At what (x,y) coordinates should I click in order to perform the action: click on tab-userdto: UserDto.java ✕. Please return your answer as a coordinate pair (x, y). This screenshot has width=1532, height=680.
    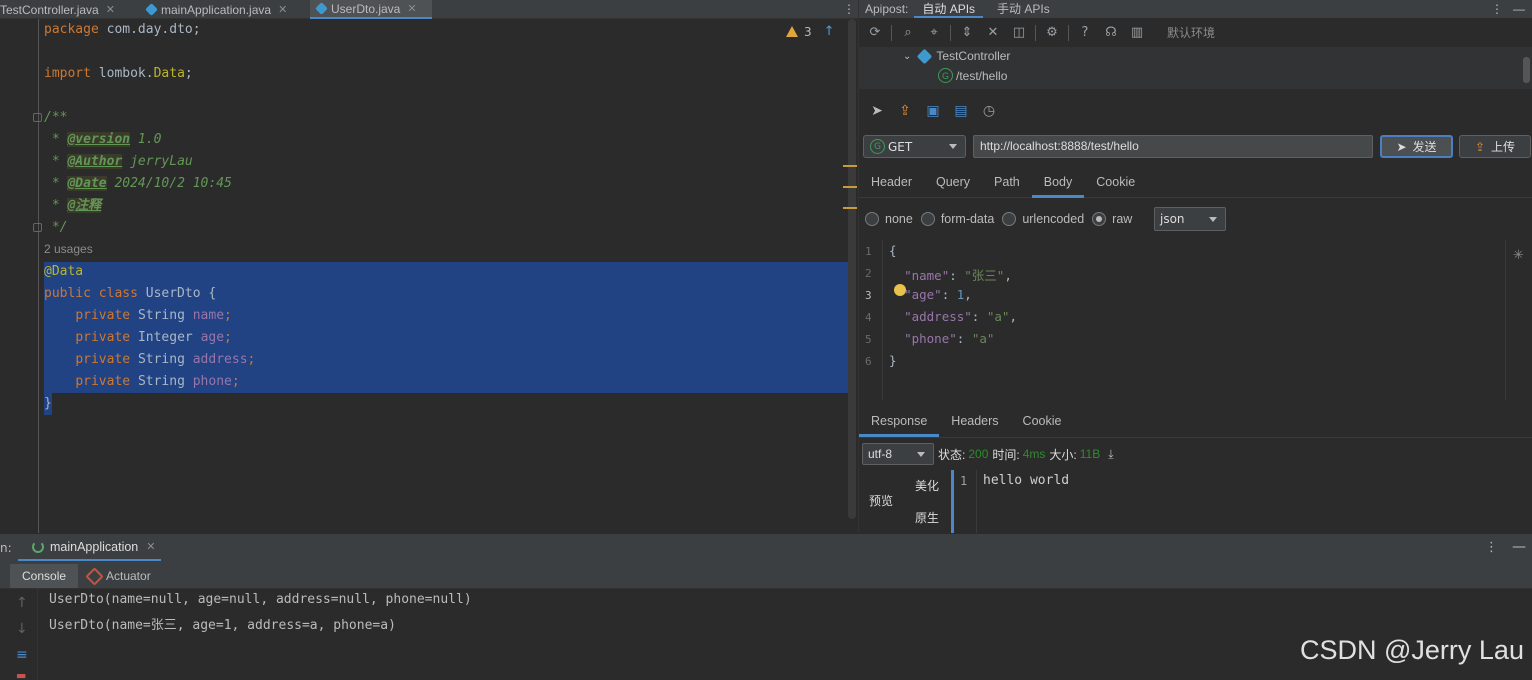
    Looking at the image, I should click on (371, 9).